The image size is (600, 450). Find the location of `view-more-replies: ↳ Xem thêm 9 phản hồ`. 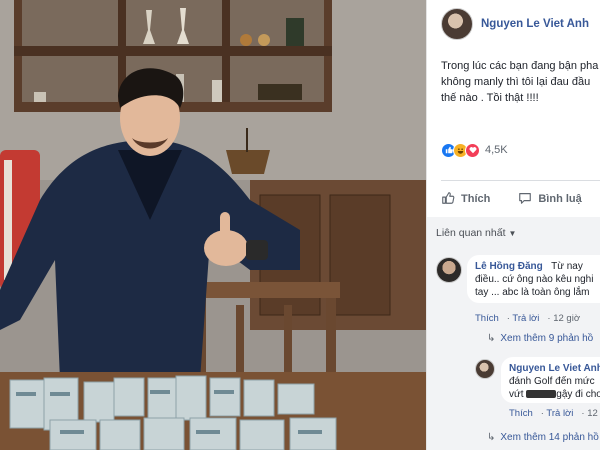

view-more-replies: ↳ Xem thêm 9 phản hồ is located at coordinates (540, 338).